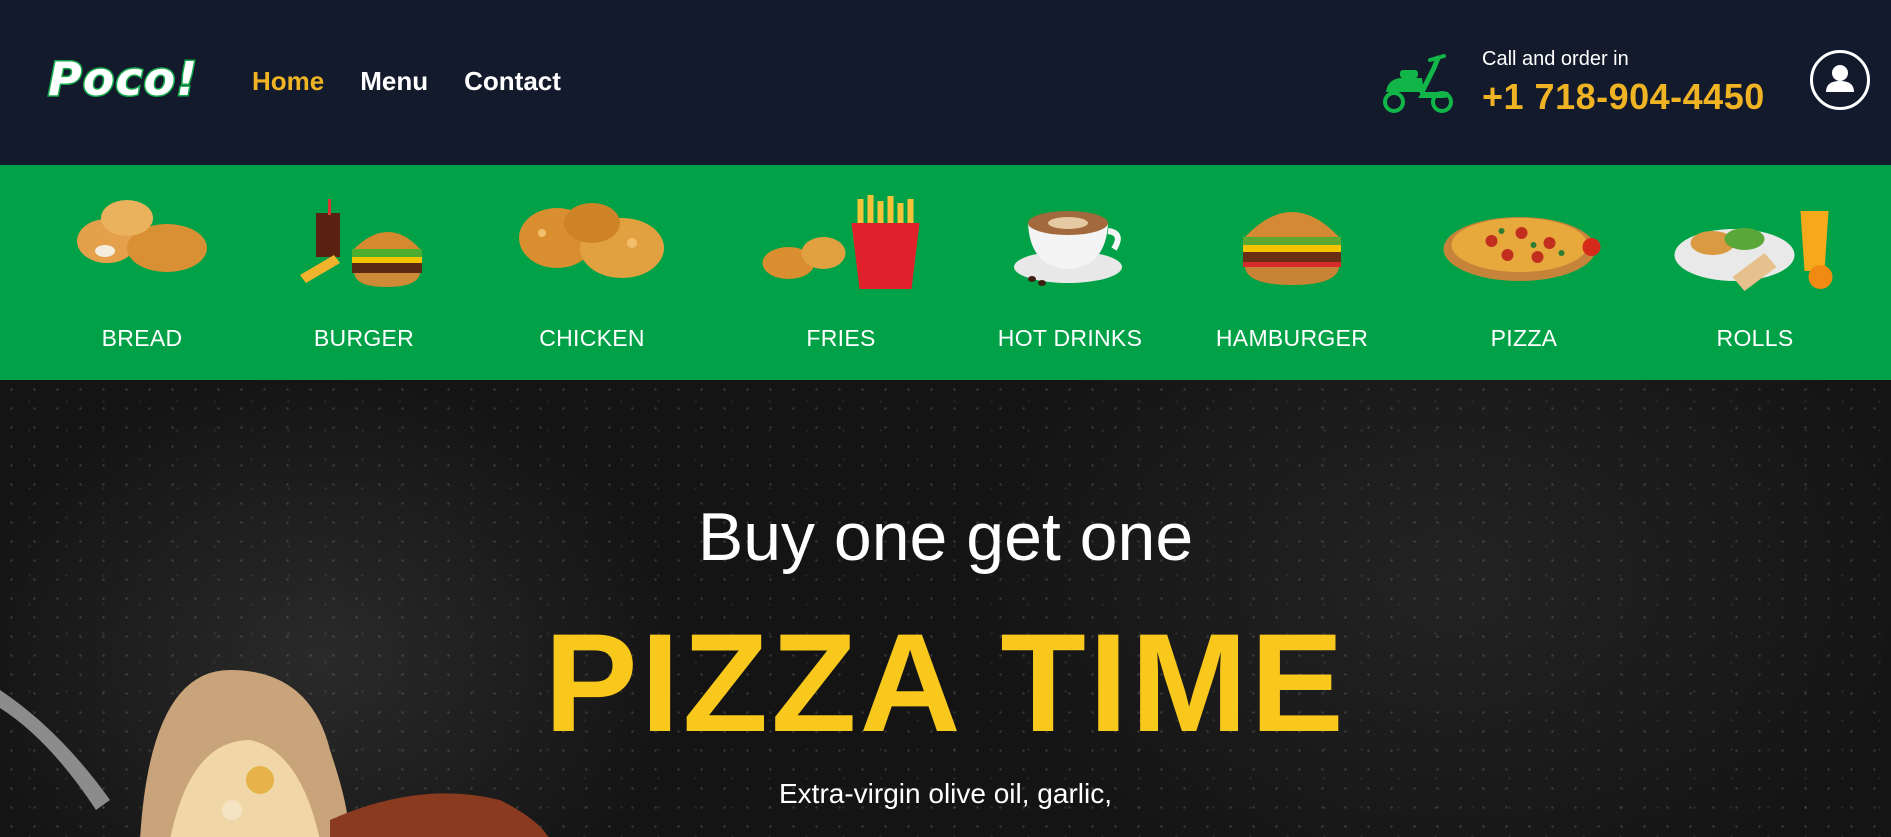 The image size is (1891, 837). I want to click on category-label: CHICKEN, so click(592, 338).